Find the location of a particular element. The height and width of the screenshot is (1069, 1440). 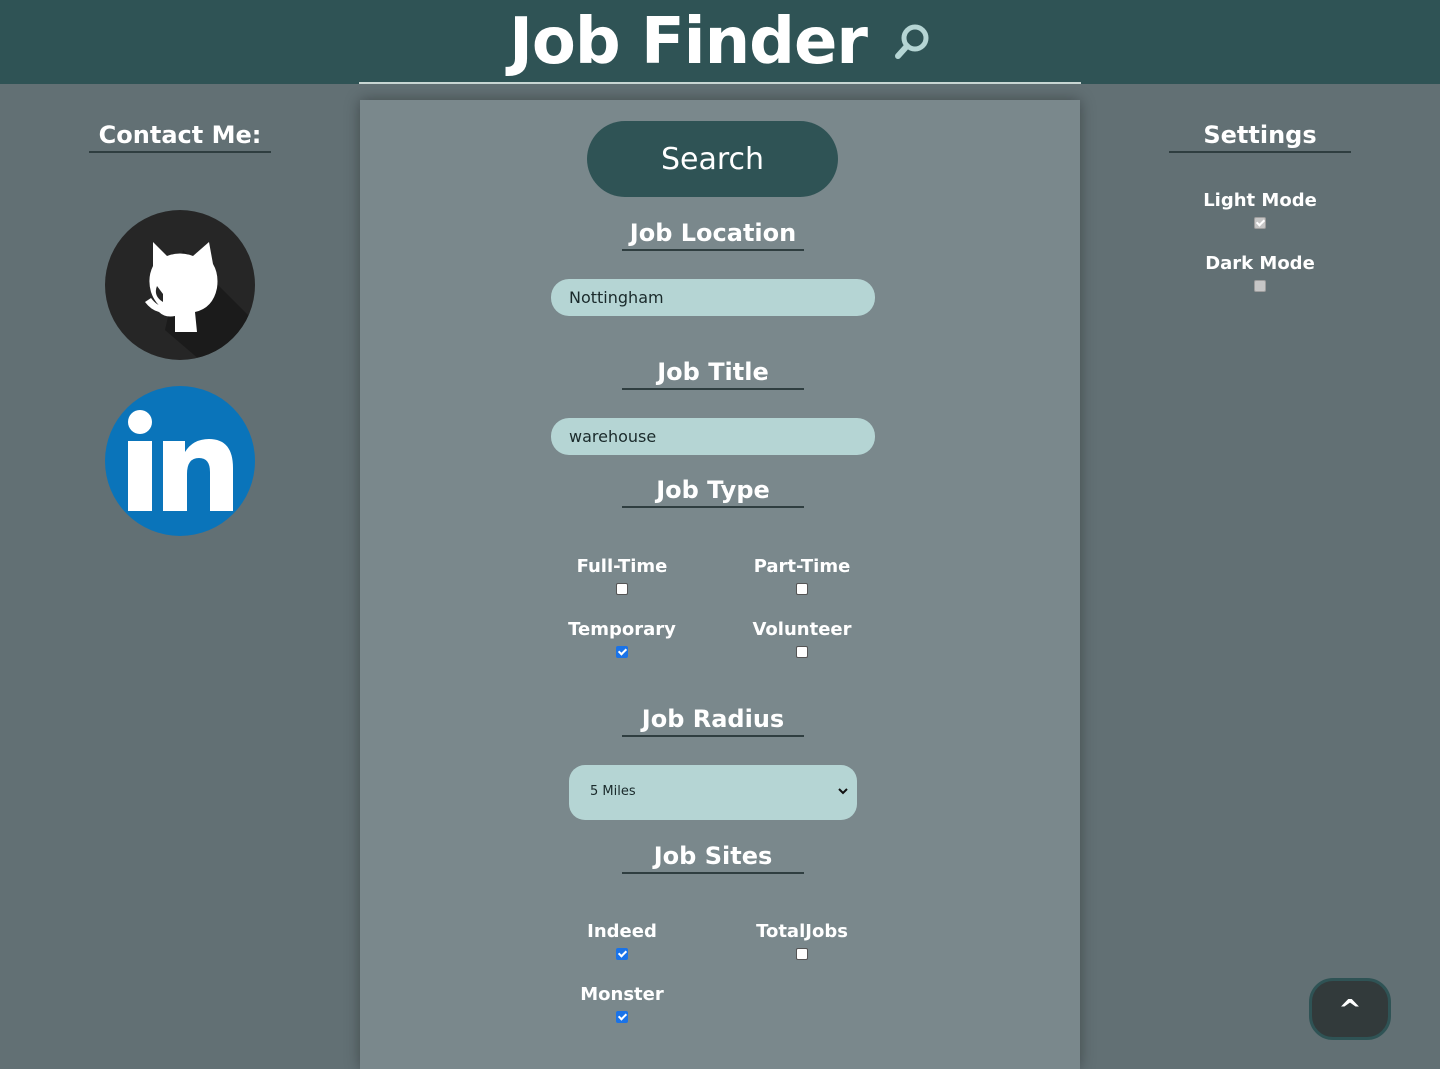

site-totaljobs: TotalJobs is located at coordinates (802, 942).